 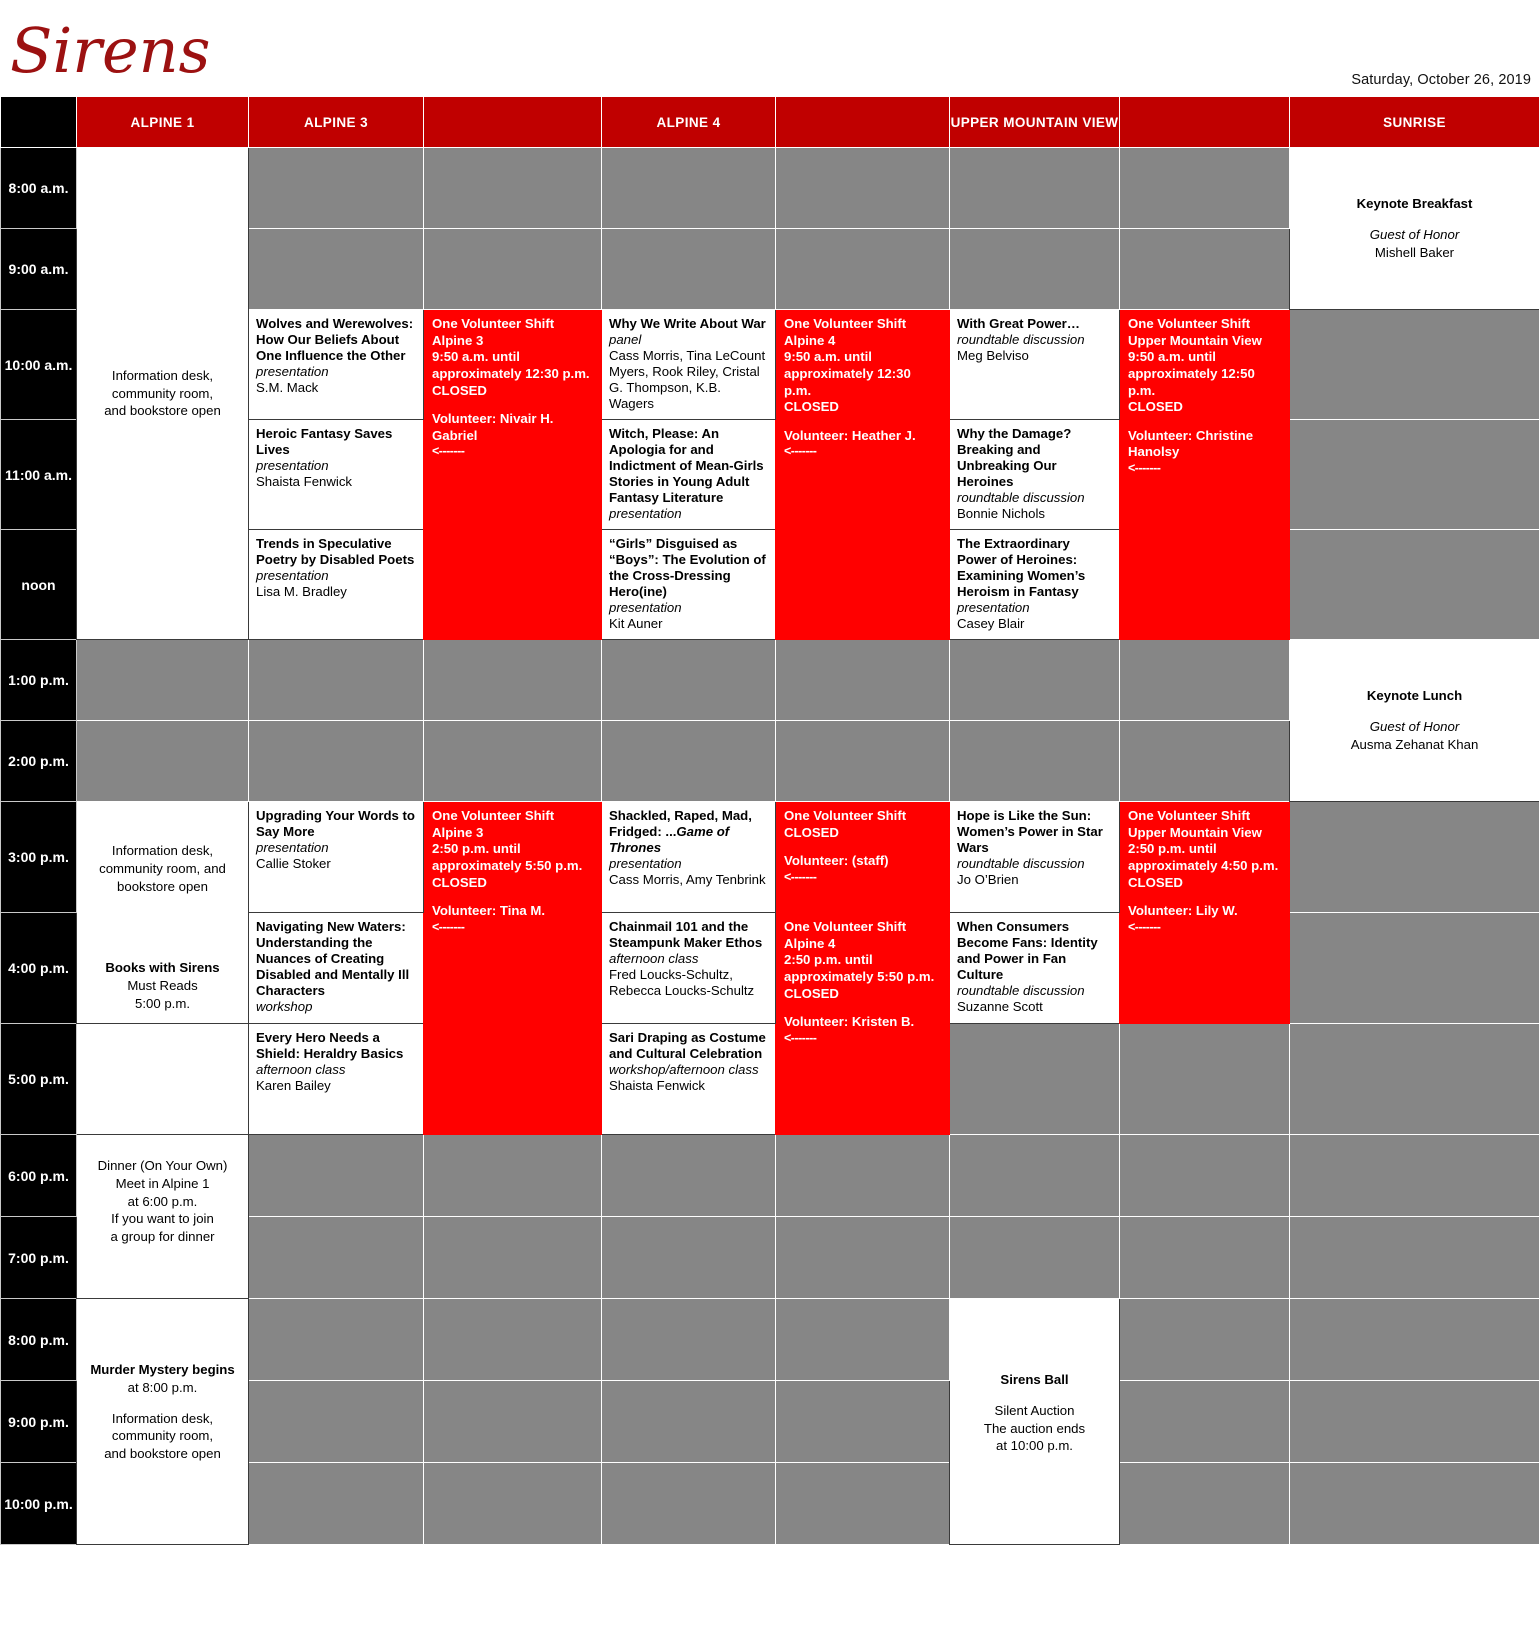 I want to click on sunrise-empty-noon, so click(x=1414, y=584).